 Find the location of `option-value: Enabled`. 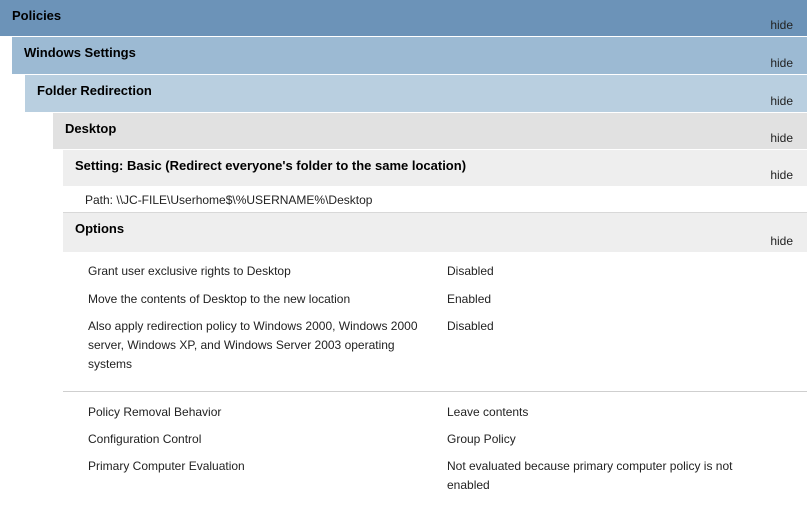

option-value: Enabled is located at coordinates (469, 299).